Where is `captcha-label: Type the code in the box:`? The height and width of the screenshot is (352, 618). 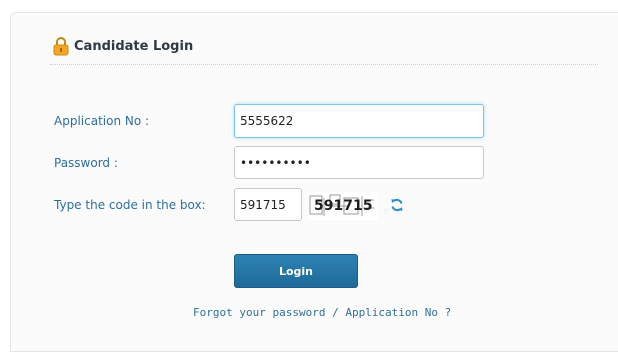
captcha-label: Type the code in the box: is located at coordinates (130, 205).